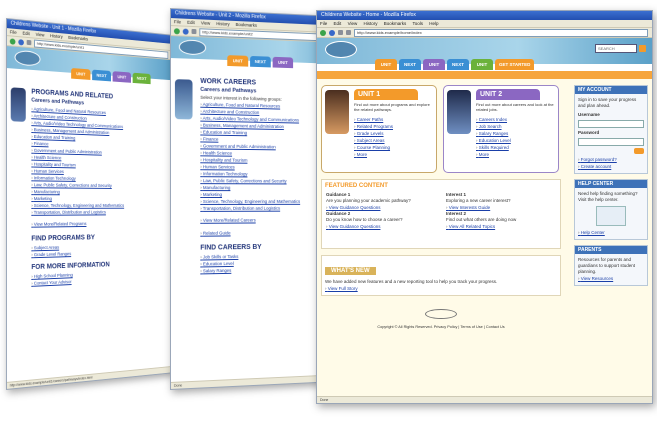  Describe the element at coordinates (493, 140) in the screenshot. I see `list-item: Education Level` at that location.